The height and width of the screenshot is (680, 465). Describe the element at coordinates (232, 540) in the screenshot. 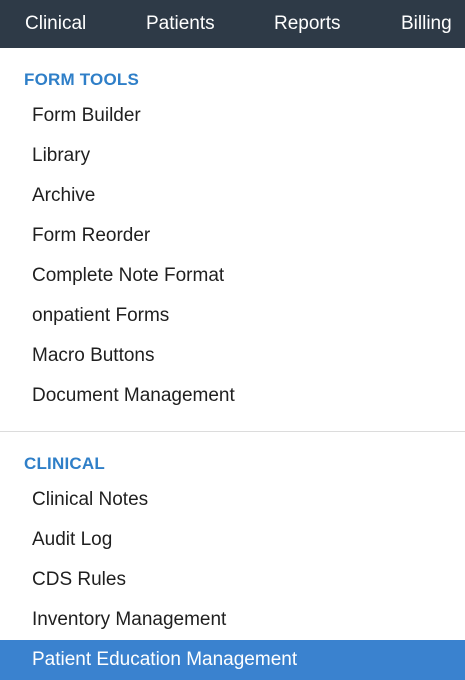

I see `menu-item-audit-log: Audit Log` at that location.